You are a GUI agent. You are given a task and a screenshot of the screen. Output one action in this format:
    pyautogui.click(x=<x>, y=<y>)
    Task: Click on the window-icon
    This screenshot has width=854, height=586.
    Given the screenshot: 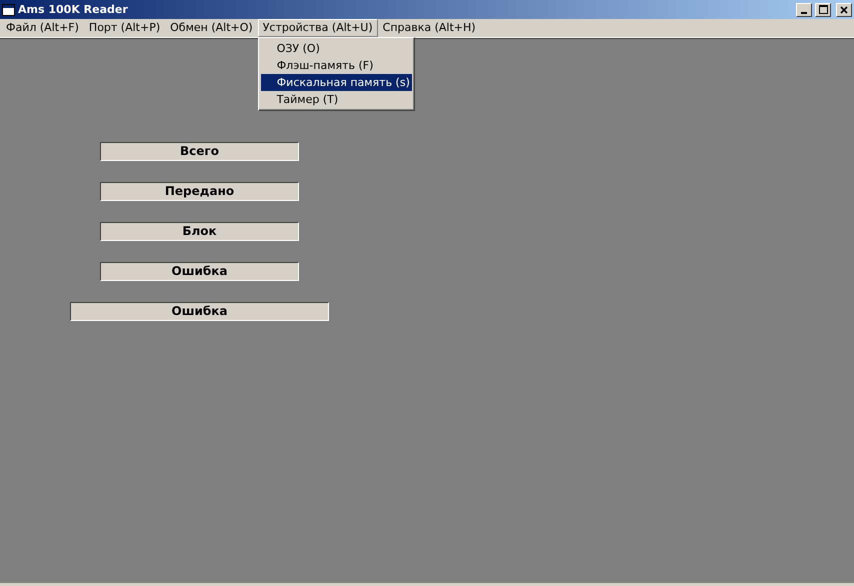 What is the action you would take?
    pyautogui.click(x=8, y=10)
    